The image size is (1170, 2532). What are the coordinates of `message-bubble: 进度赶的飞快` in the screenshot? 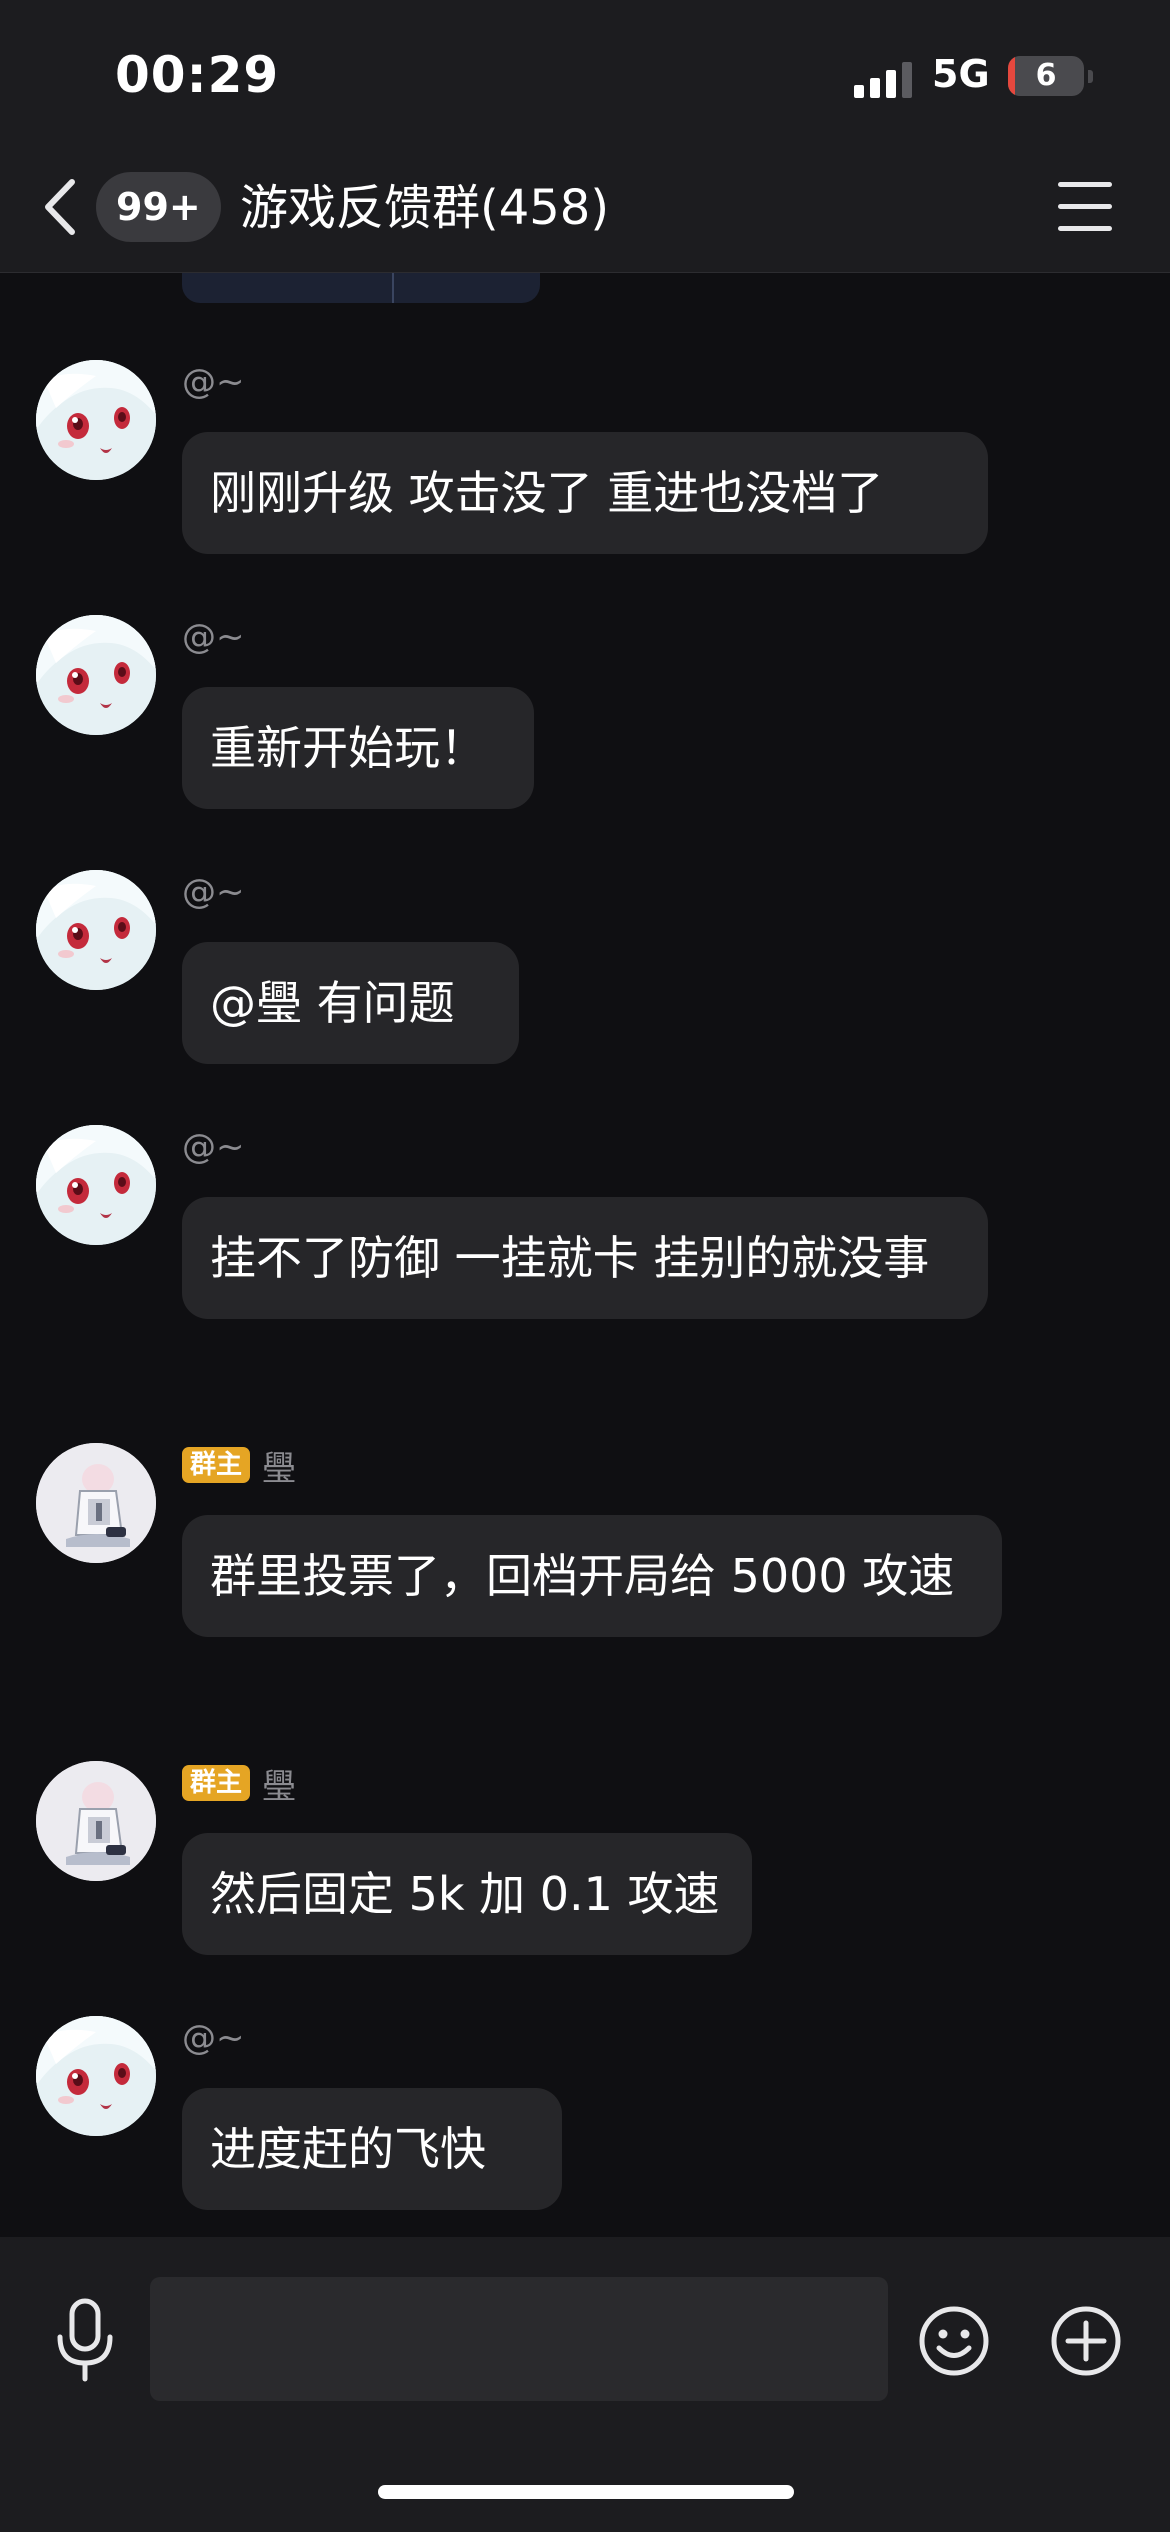 It's located at (372, 2149).